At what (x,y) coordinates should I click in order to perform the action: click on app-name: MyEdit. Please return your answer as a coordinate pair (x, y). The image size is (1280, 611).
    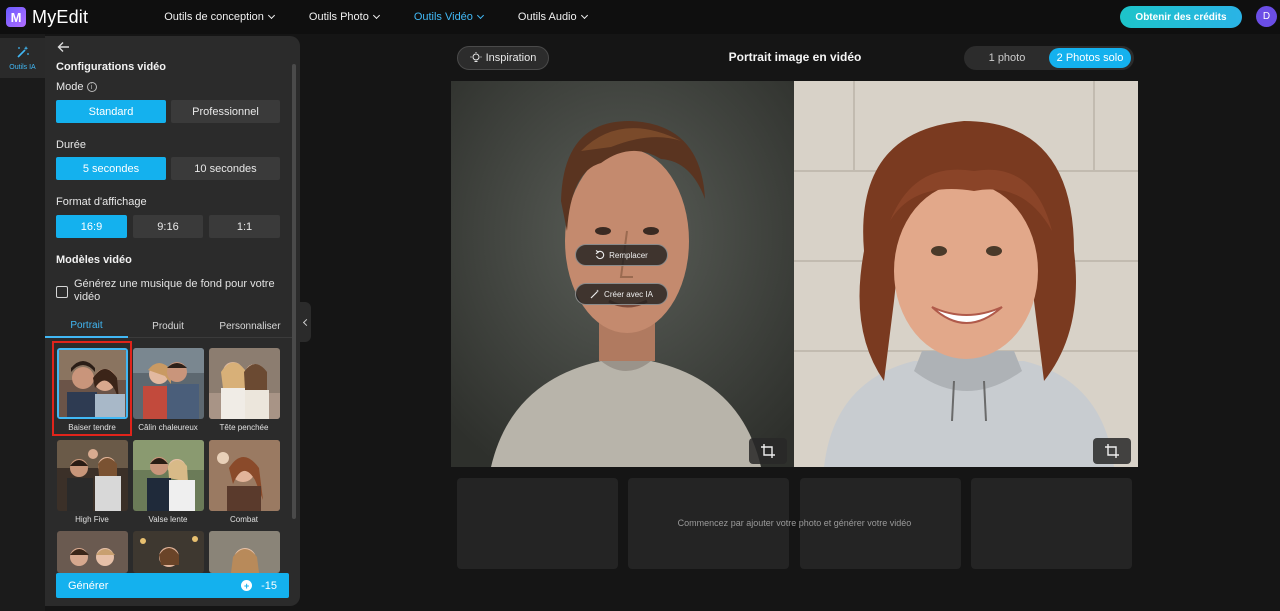
    Looking at the image, I should click on (60, 16).